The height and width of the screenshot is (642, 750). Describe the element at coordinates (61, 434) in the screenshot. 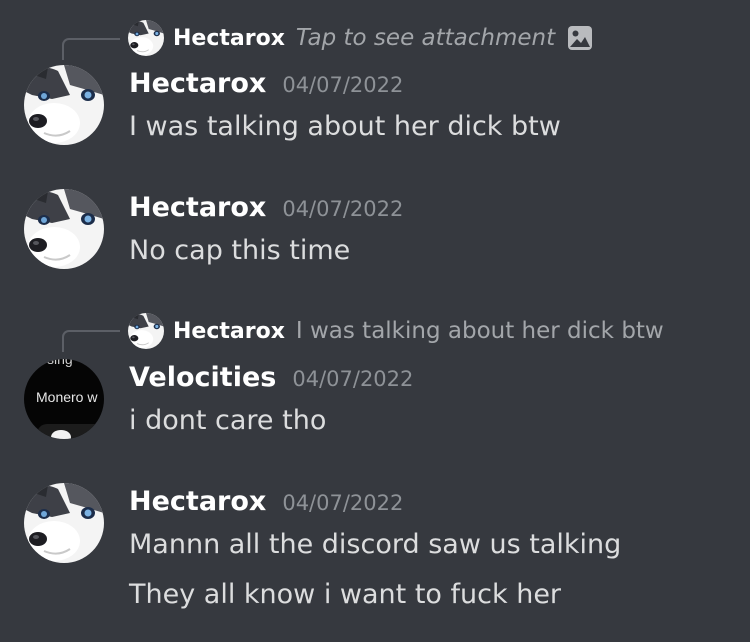

I see `avatar-dot` at that location.